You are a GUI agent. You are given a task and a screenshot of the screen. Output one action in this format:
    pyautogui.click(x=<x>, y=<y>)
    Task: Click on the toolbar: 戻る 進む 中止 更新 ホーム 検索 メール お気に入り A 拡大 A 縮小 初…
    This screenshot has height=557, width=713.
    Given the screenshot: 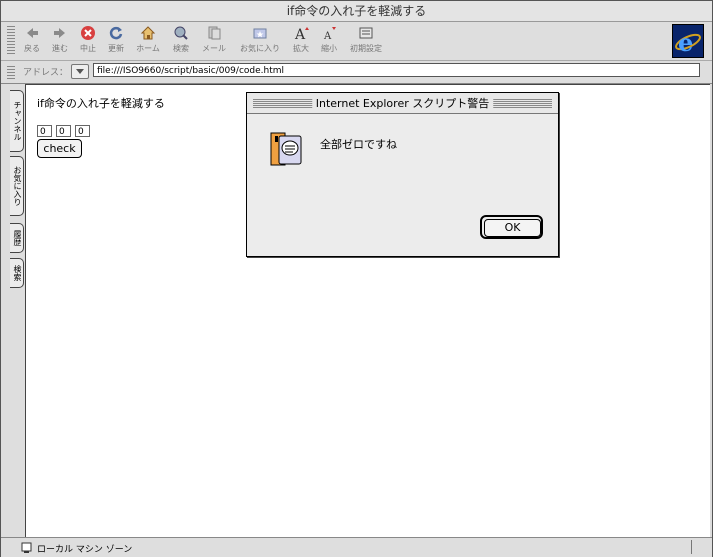 What is the action you would take?
    pyautogui.click(x=356, y=41)
    